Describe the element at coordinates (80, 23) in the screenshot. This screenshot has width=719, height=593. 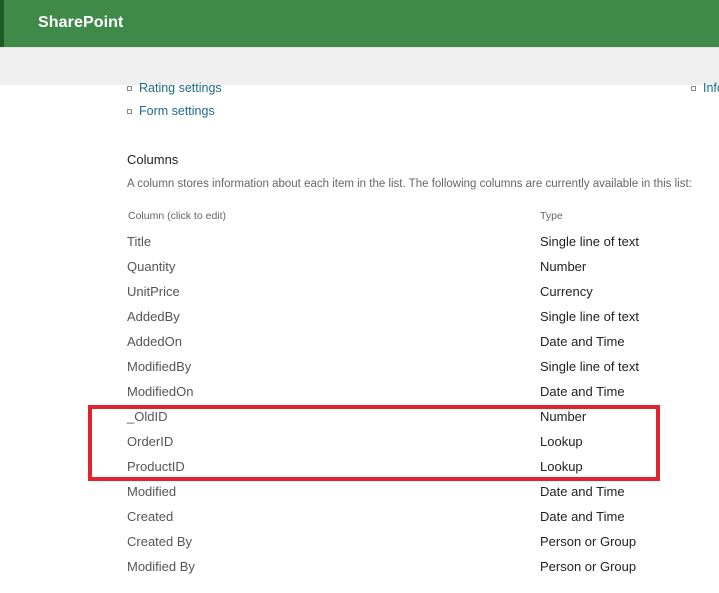
I see `app-brand: SharePoint` at that location.